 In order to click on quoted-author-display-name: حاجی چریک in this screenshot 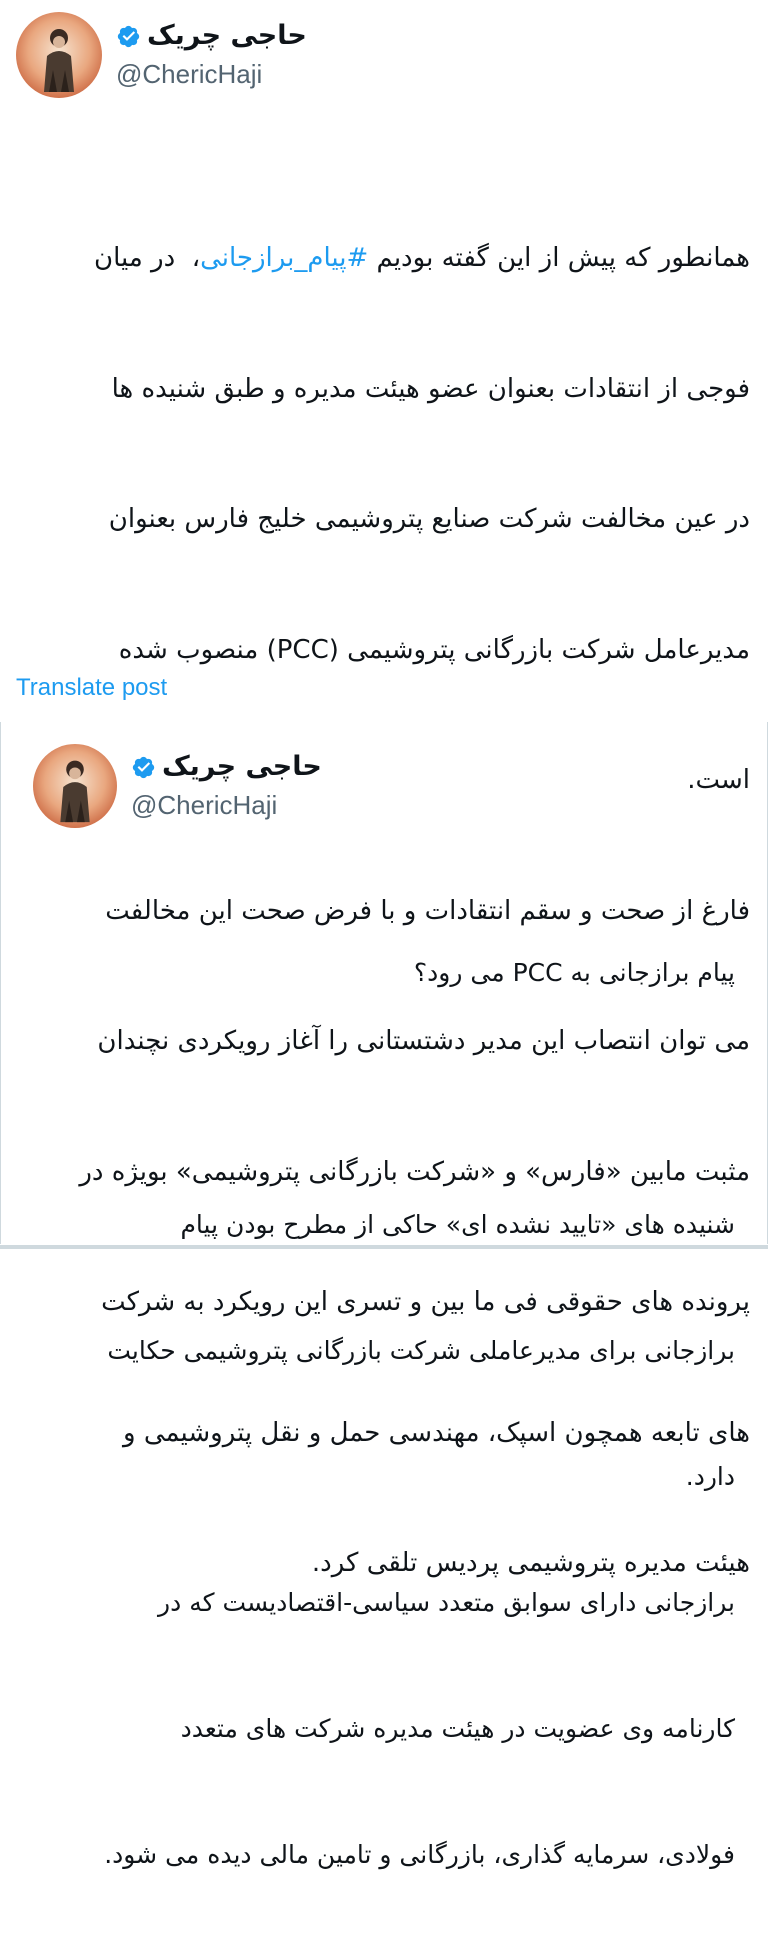, I will do `click(242, 767)`.